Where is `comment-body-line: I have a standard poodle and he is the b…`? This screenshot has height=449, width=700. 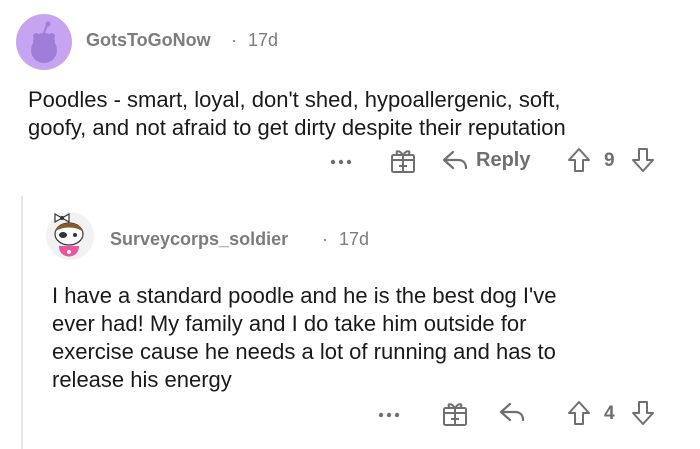 comment-body-line: I have a standard poodle and he is the b… is located at coordinates (304, 295).